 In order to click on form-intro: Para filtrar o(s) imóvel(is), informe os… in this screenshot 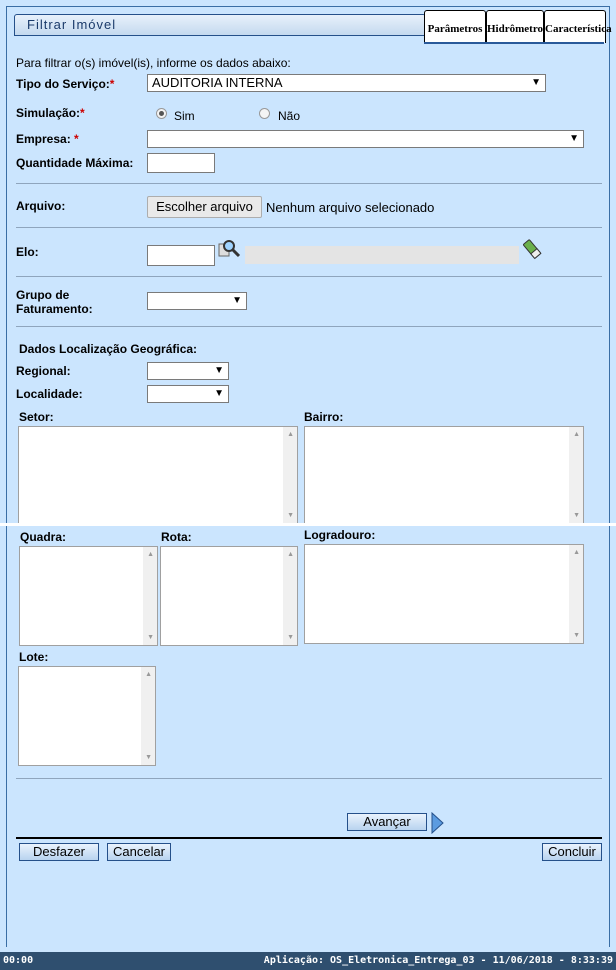, I will do `click(153, 63)`.